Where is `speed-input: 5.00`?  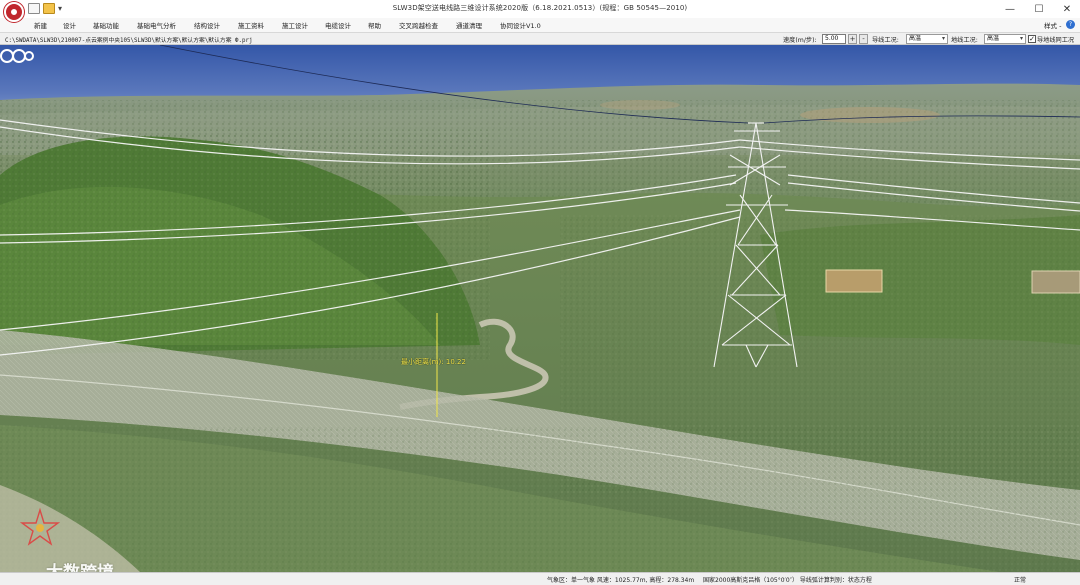 speed-input: 5.00 is located at coordinates (834, 39).